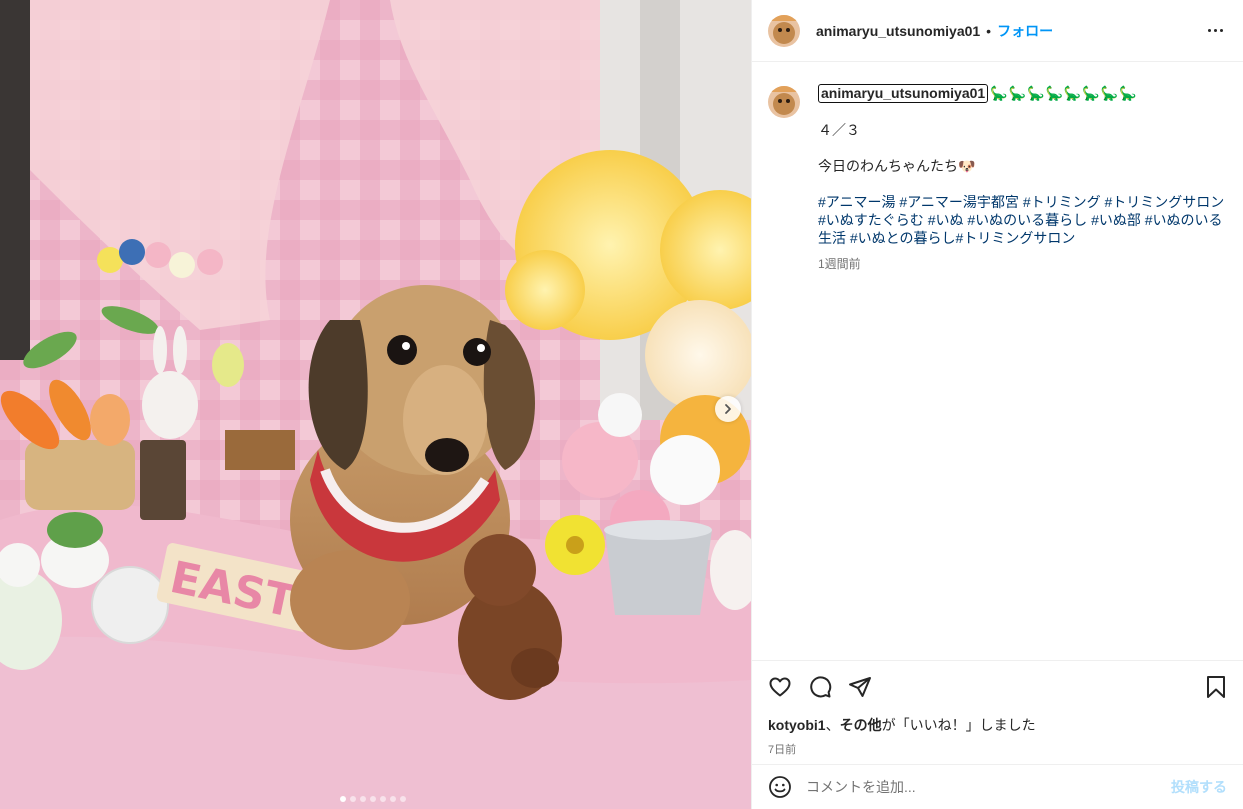 This screenshot has height=809, width=1243. What do you see at coordinates (780, 687) in the screenshot?
I see `heart-icon` at bounding box center [780, 687].